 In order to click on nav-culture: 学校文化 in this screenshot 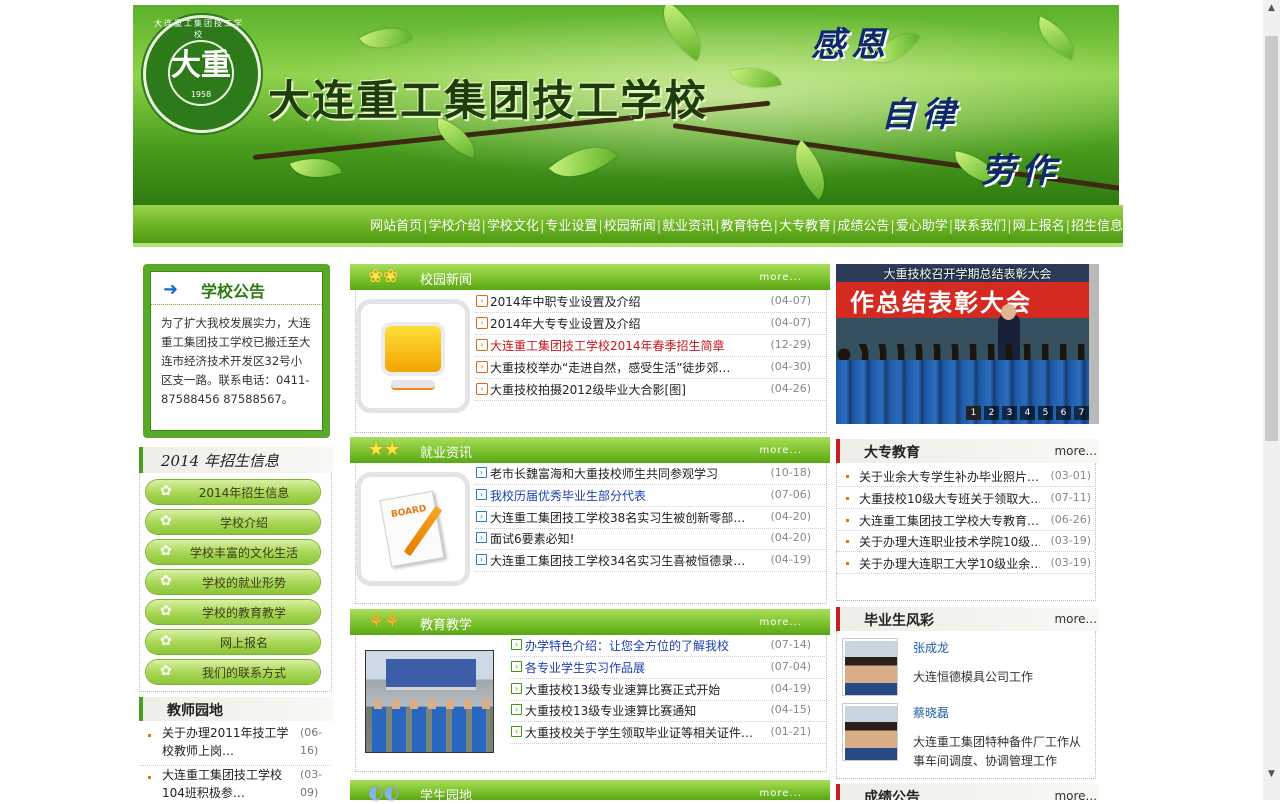, I will do `click(513, 226)`.